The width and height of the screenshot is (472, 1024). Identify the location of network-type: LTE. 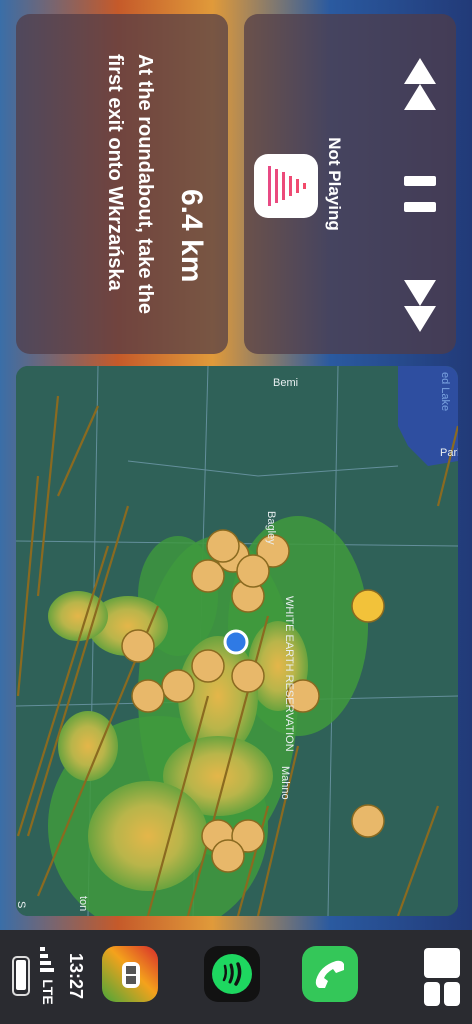
(48, 992).